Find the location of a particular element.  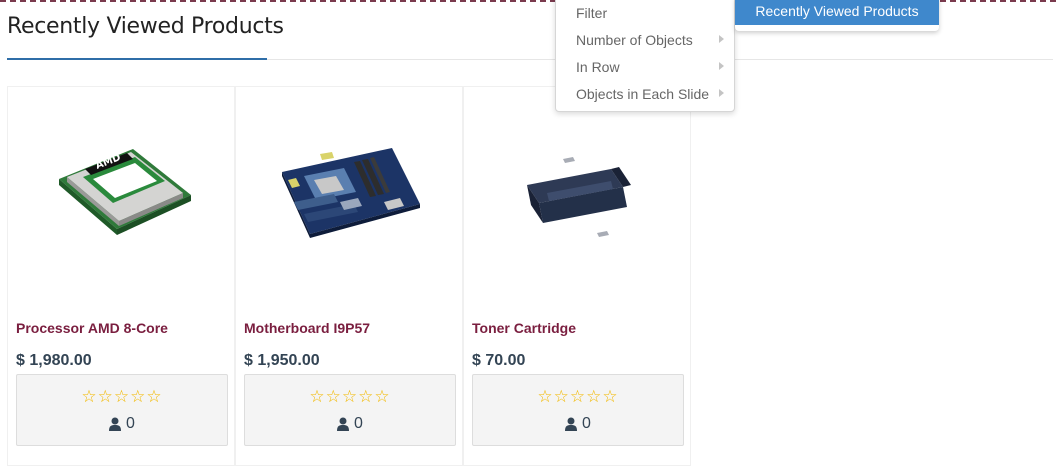

title-underline-accent is located at coordinates (137, 59).